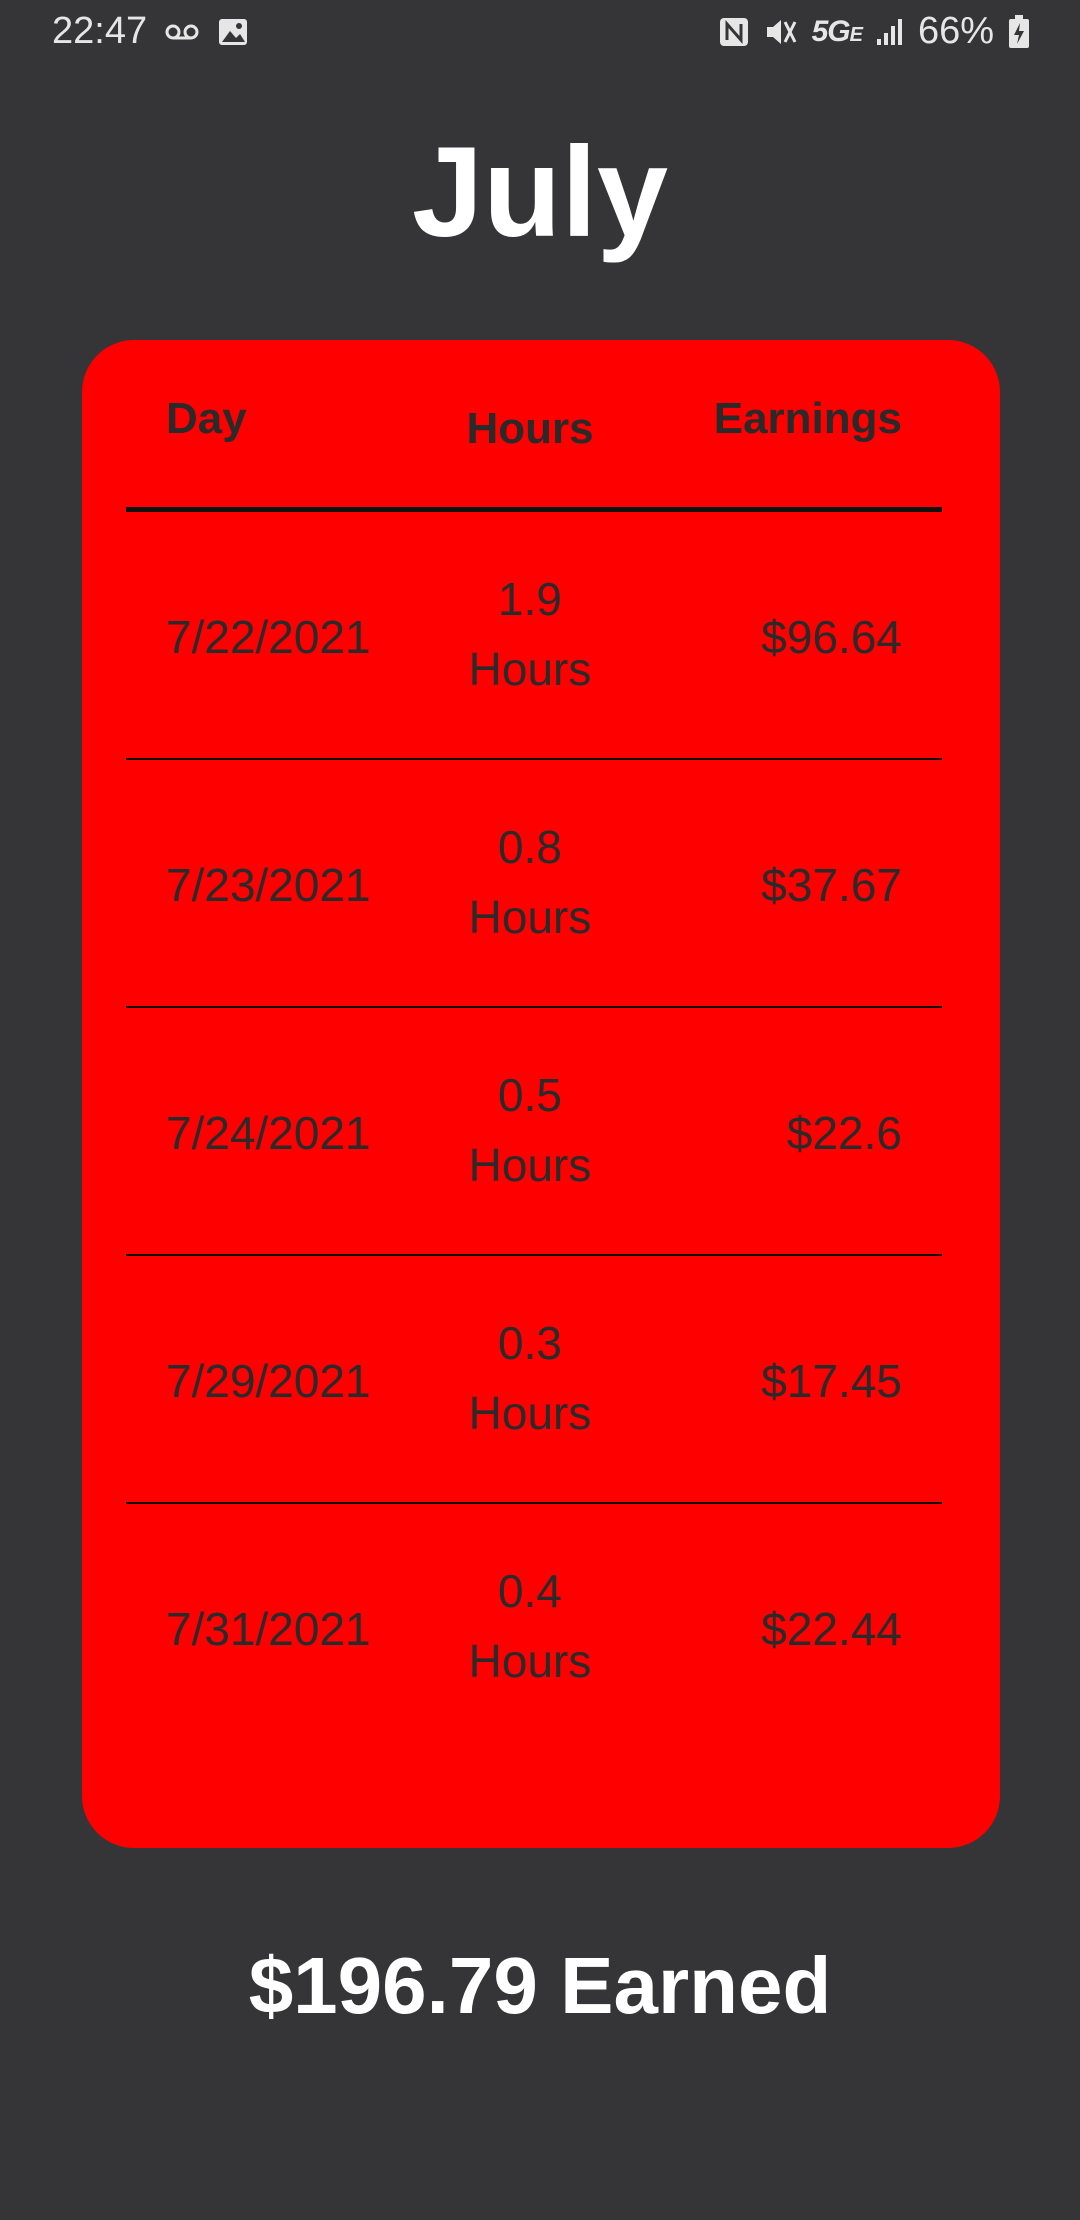 Image resolution: width=1080 pixels, height=2220 pixels. Describe the element at coordinates (530, 1343) in the screenshot. I see `hours-value: 0.3` at that location.